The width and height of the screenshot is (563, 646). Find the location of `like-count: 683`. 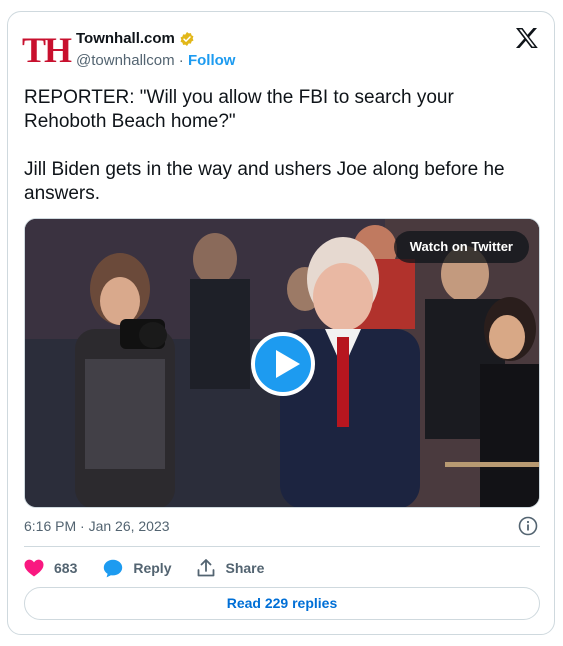

like-count: 683 is located at coordinates (66, 568).